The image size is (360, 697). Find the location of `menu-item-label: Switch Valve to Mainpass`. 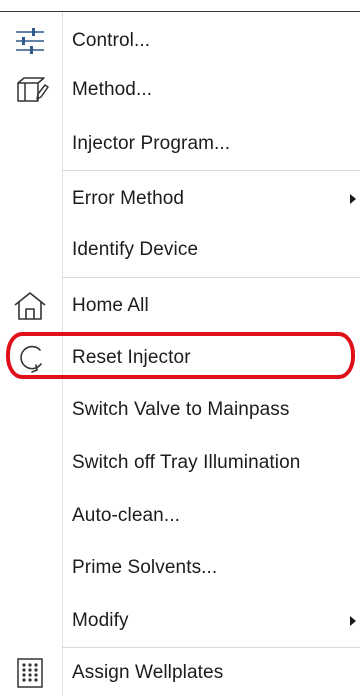

menu-item-label: Switch Valve to Mainpass is located at coordinates (181, 409).